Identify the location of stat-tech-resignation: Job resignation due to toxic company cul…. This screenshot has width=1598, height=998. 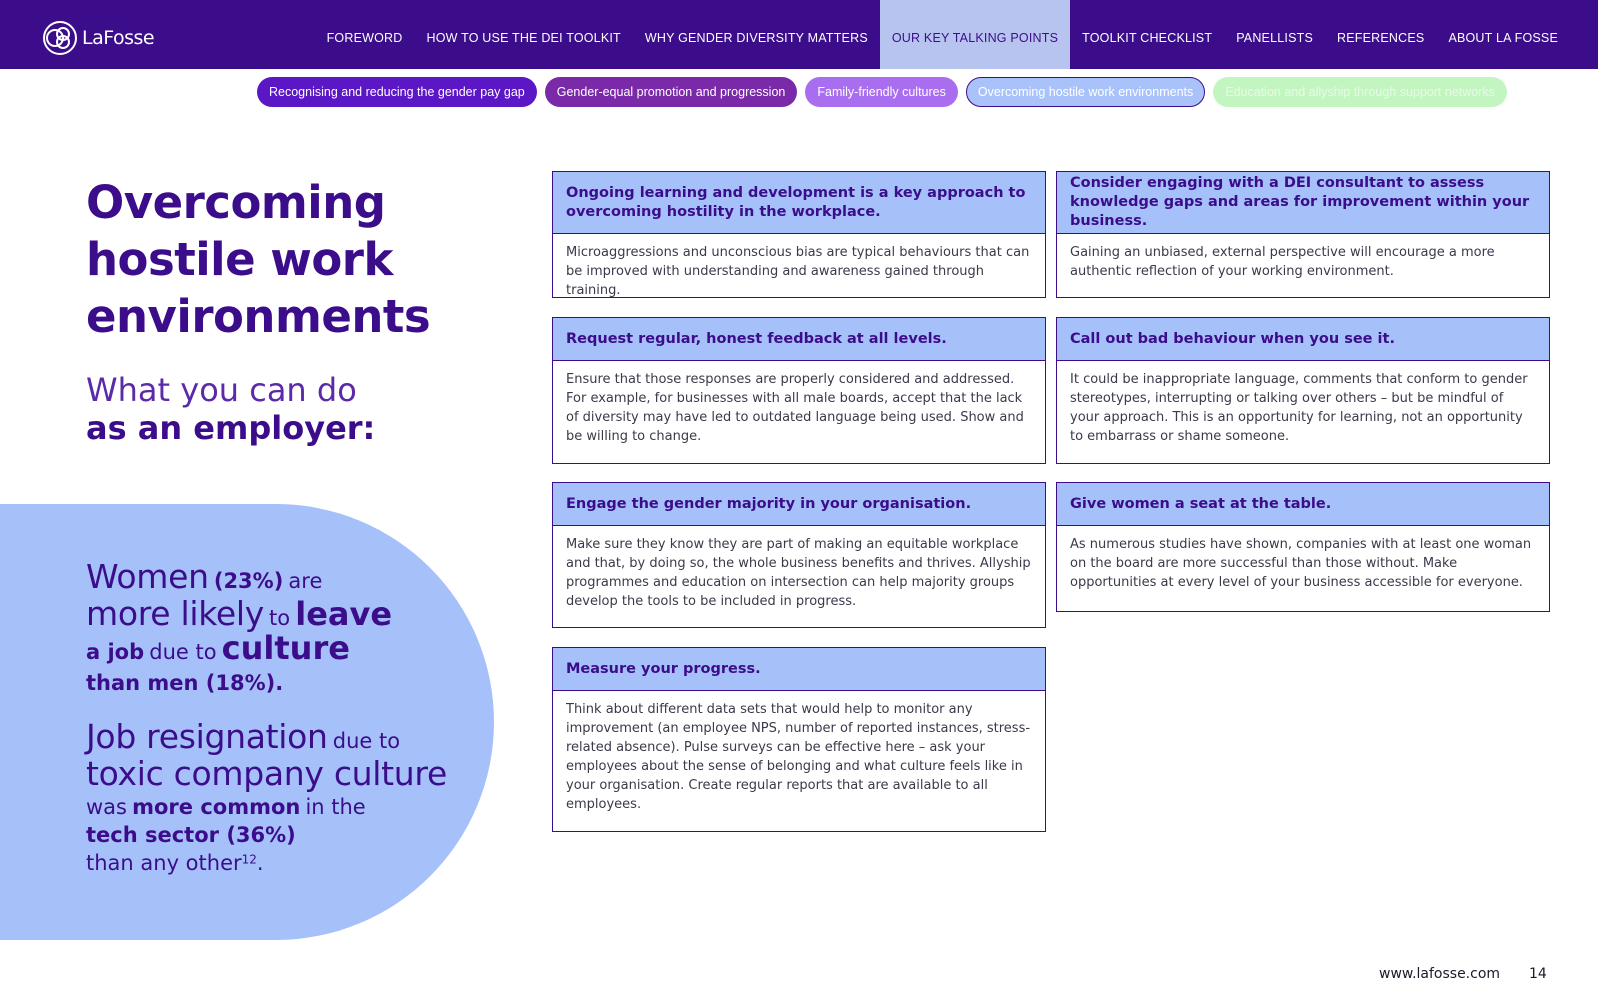
(266, 796).